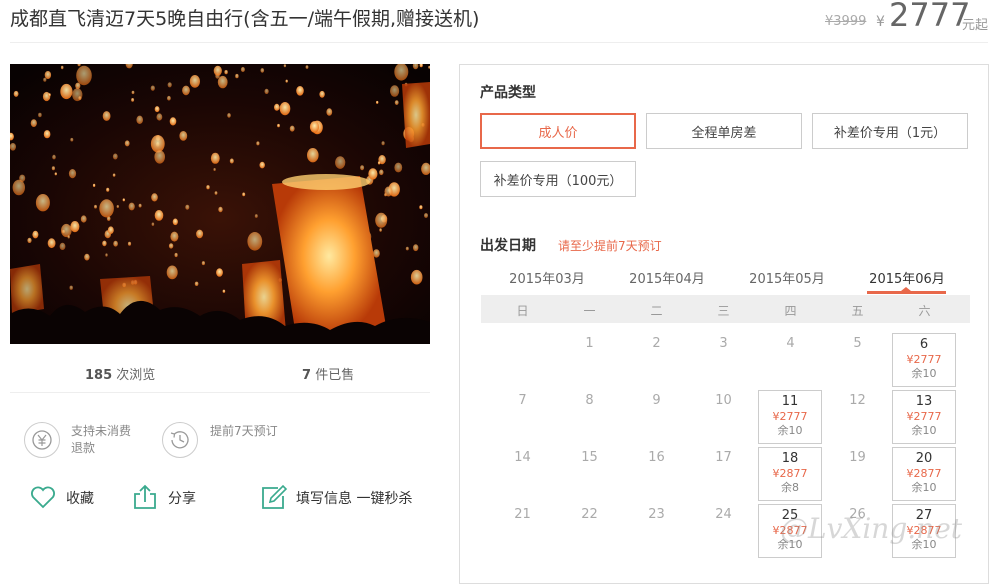 This screenshot has width=998, height=584. What do you see at coordinates (508, 246) in the screenshot?
I see `departure-date-label: 出发日期` at bounding box center [508, 246].